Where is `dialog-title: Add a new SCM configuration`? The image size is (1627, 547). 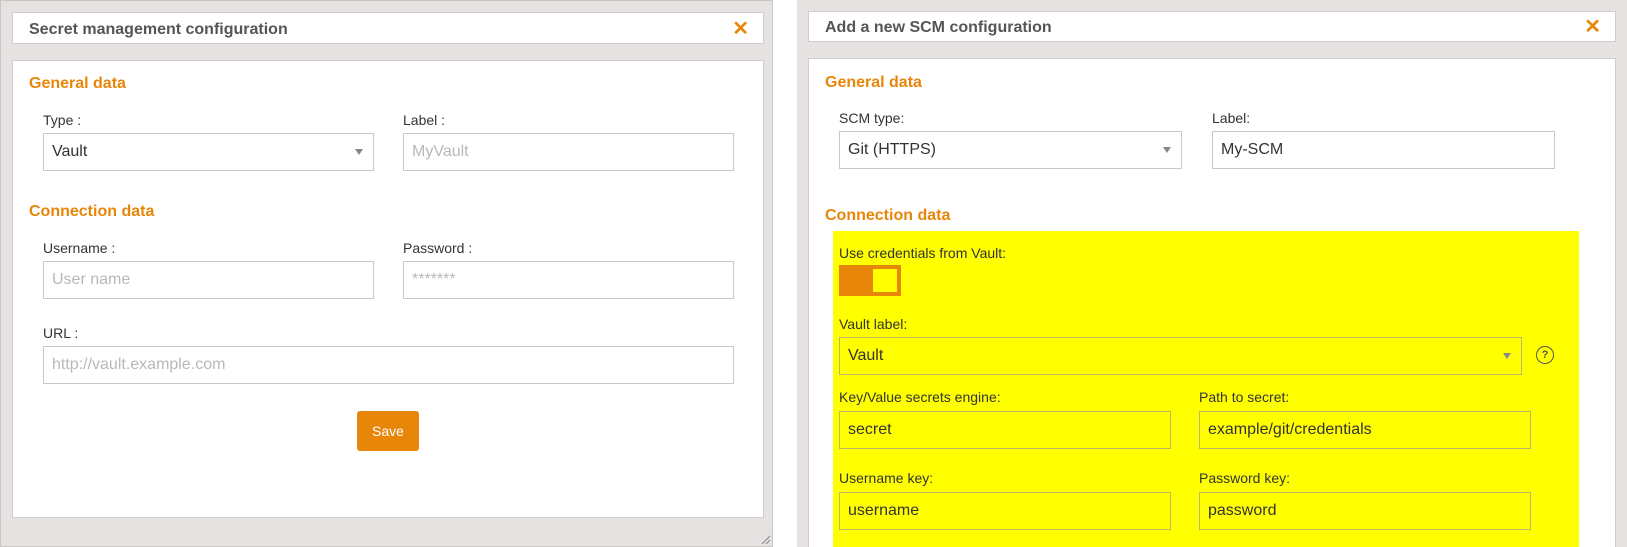
dialog-title: Add a new SCM configuration is located at coordinates (938, 27).